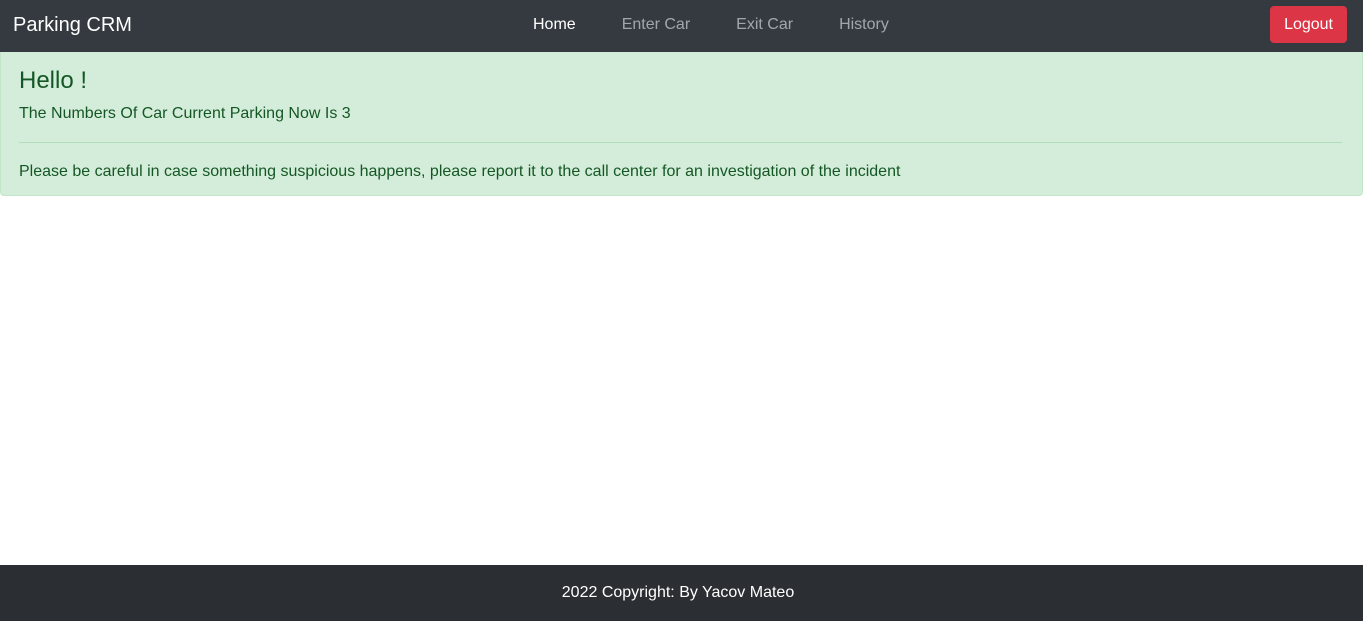  I want to click on alert-heading: Hello !, so click(53, 80).